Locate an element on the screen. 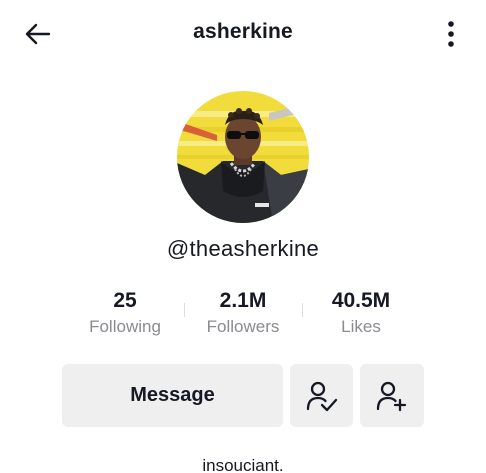  profile-avatar is located at coordinates (243, 157).